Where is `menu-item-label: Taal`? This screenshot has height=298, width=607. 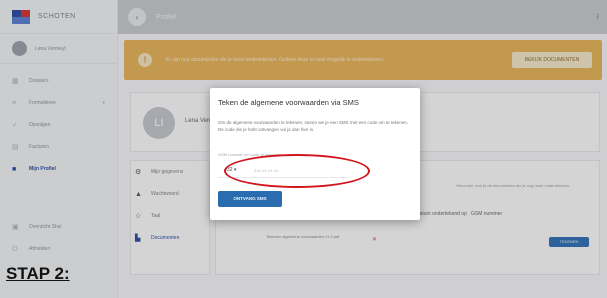
menu-item-label: Taal is located at coordinates (156, 216).